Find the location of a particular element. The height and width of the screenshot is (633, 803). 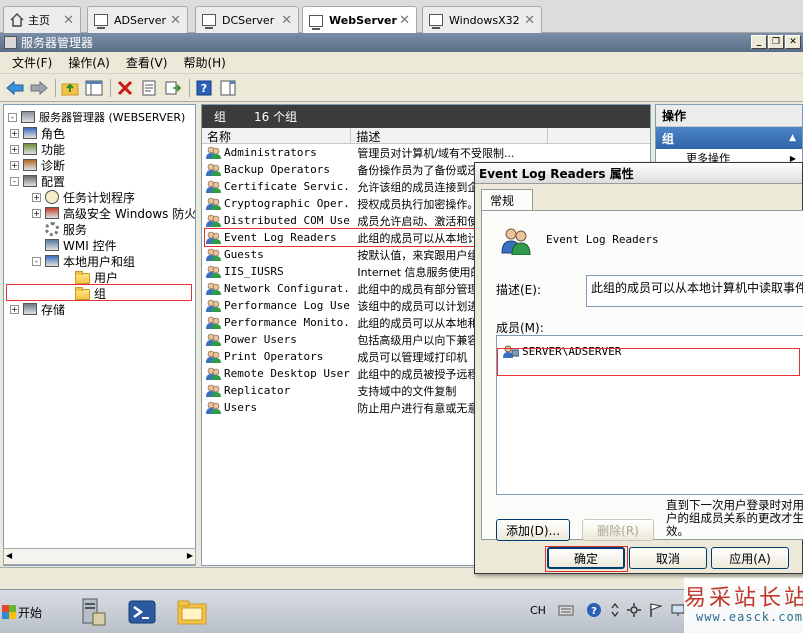

taskbar-server-manager is located at coordinates (92, 612).